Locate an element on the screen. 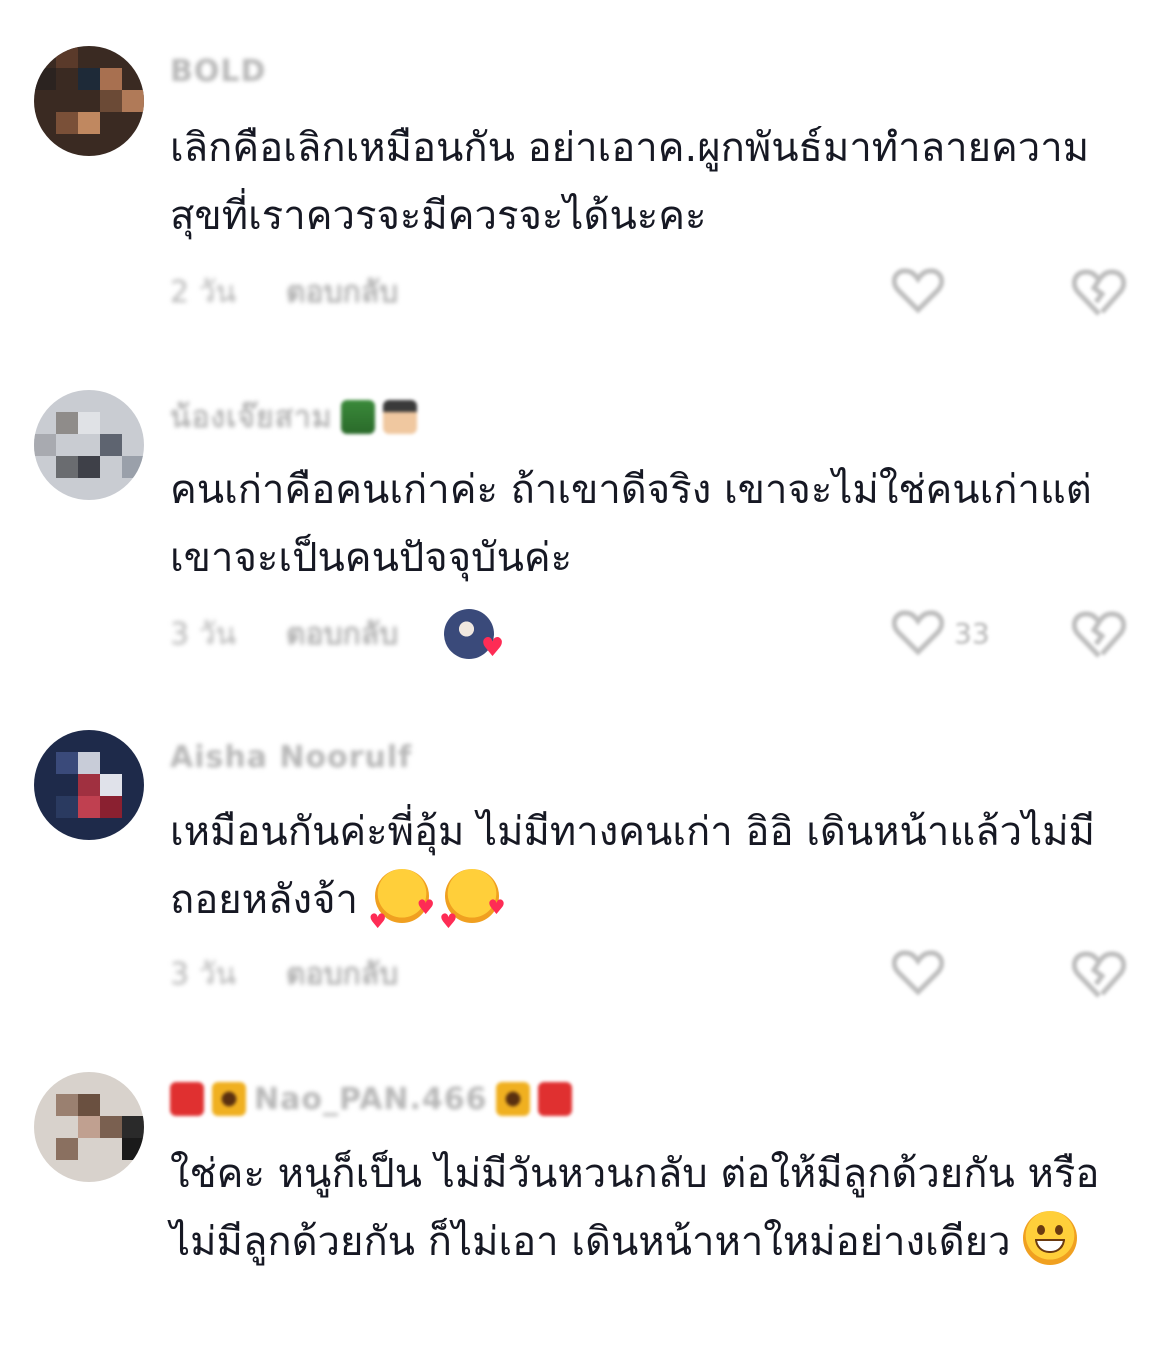  creator-liked-badge: ♥ is located at coordinates (474, 635).